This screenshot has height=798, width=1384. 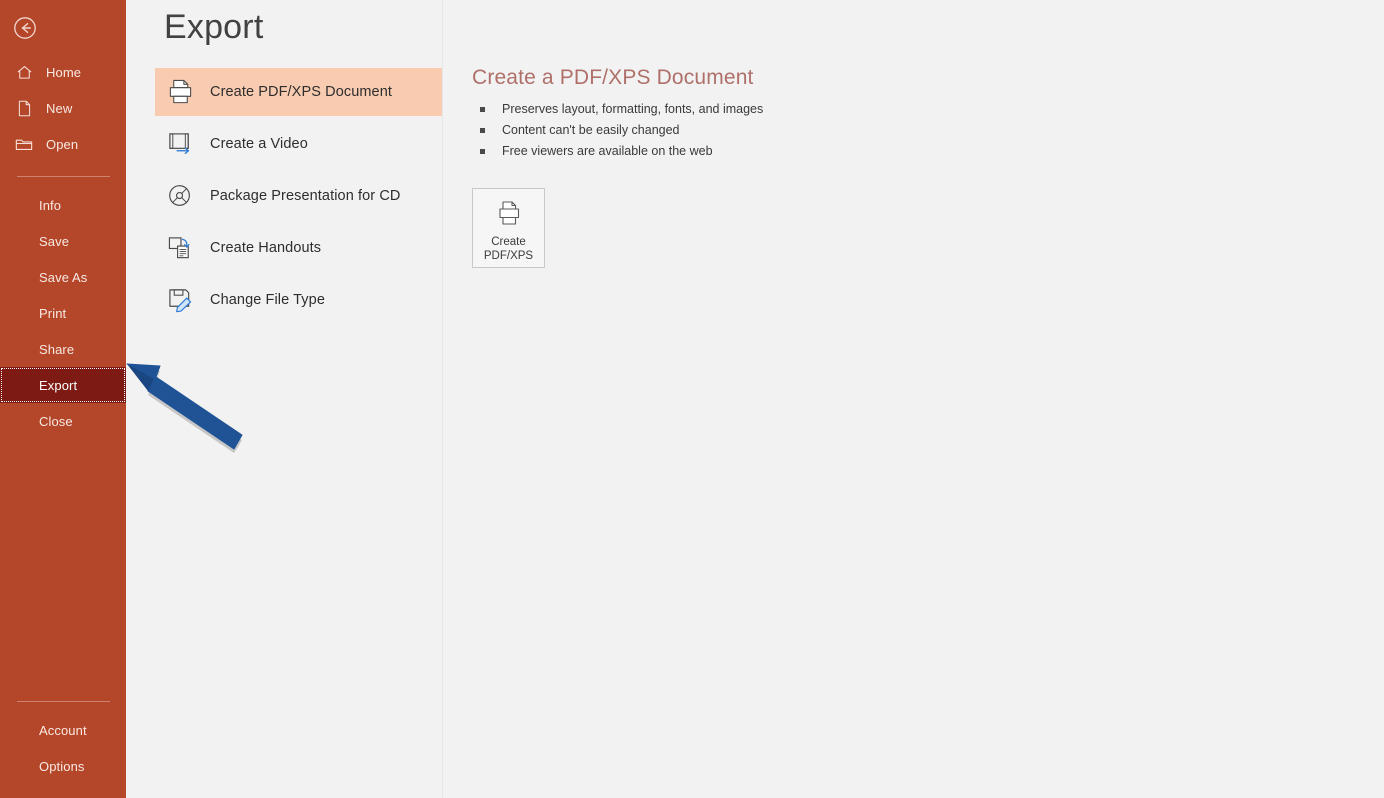 I want to click on export-option-package-for-cd: Package Presentation for CD, so click(x=298, y=196).